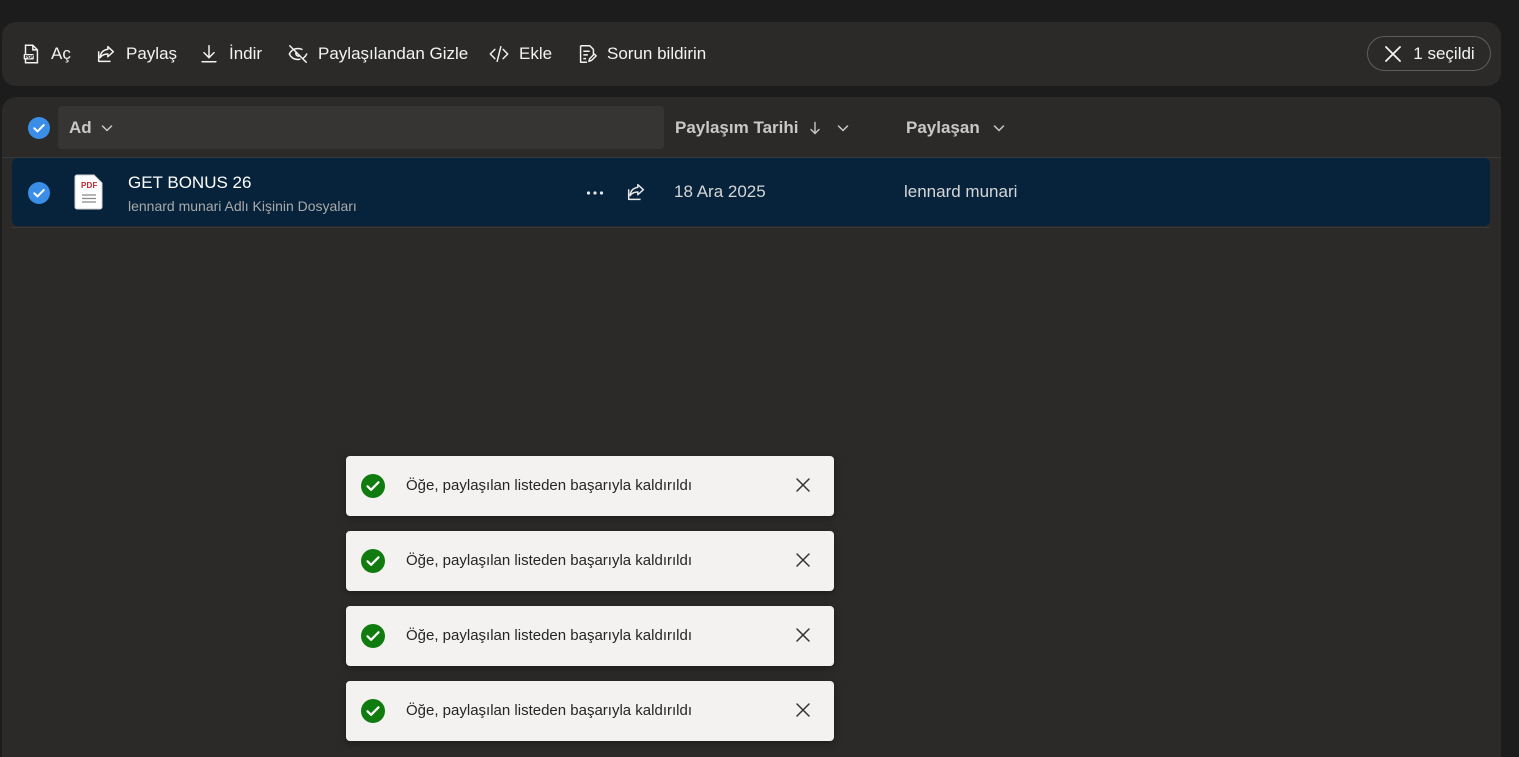  What do you see at coordinates (393, 53) in the screenshot?
I see `hide-from-shared-label: Paylaşılandan Gizle` at bounding box center [393, 53].